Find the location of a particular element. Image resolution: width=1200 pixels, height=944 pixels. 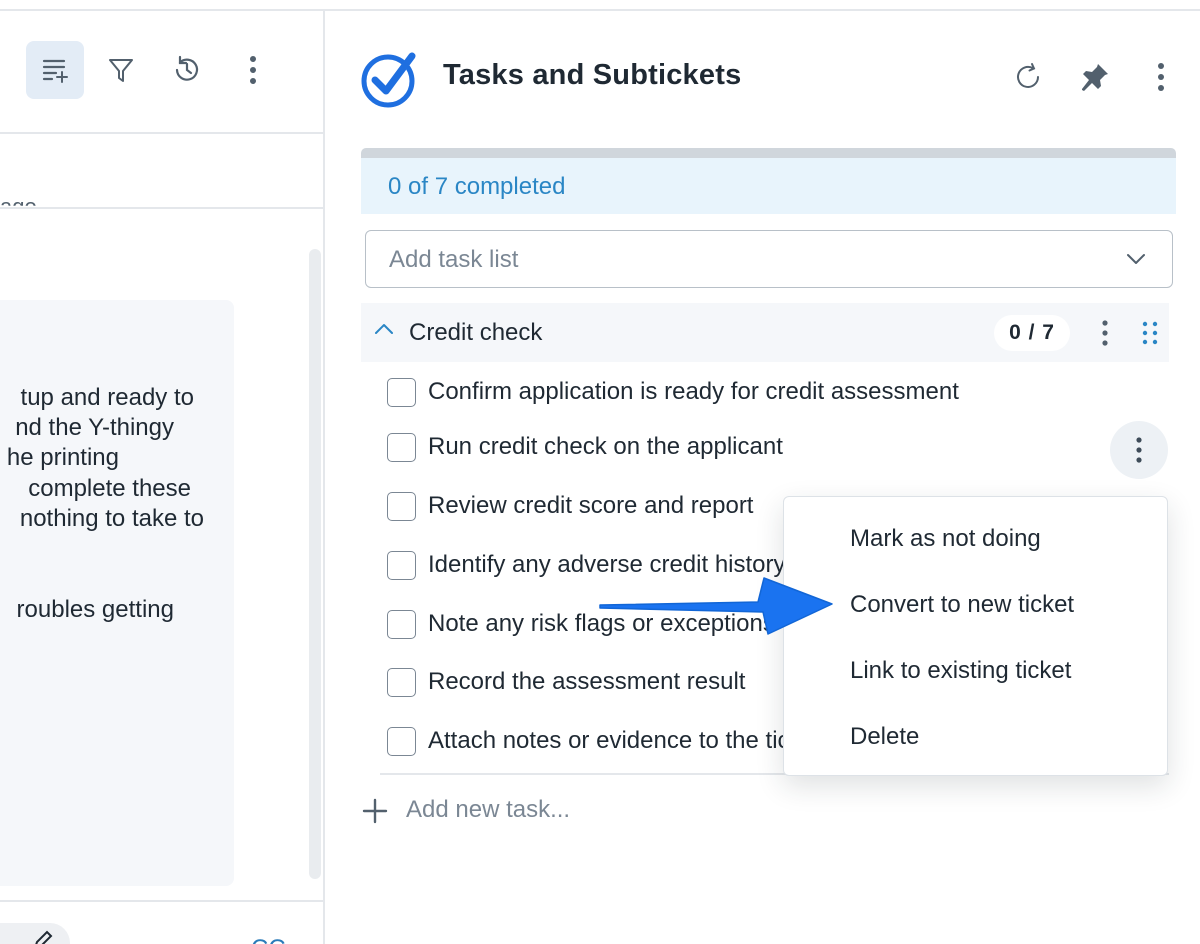

add-task-list-placeholder: Add task list is located at coordinates (454, 259).